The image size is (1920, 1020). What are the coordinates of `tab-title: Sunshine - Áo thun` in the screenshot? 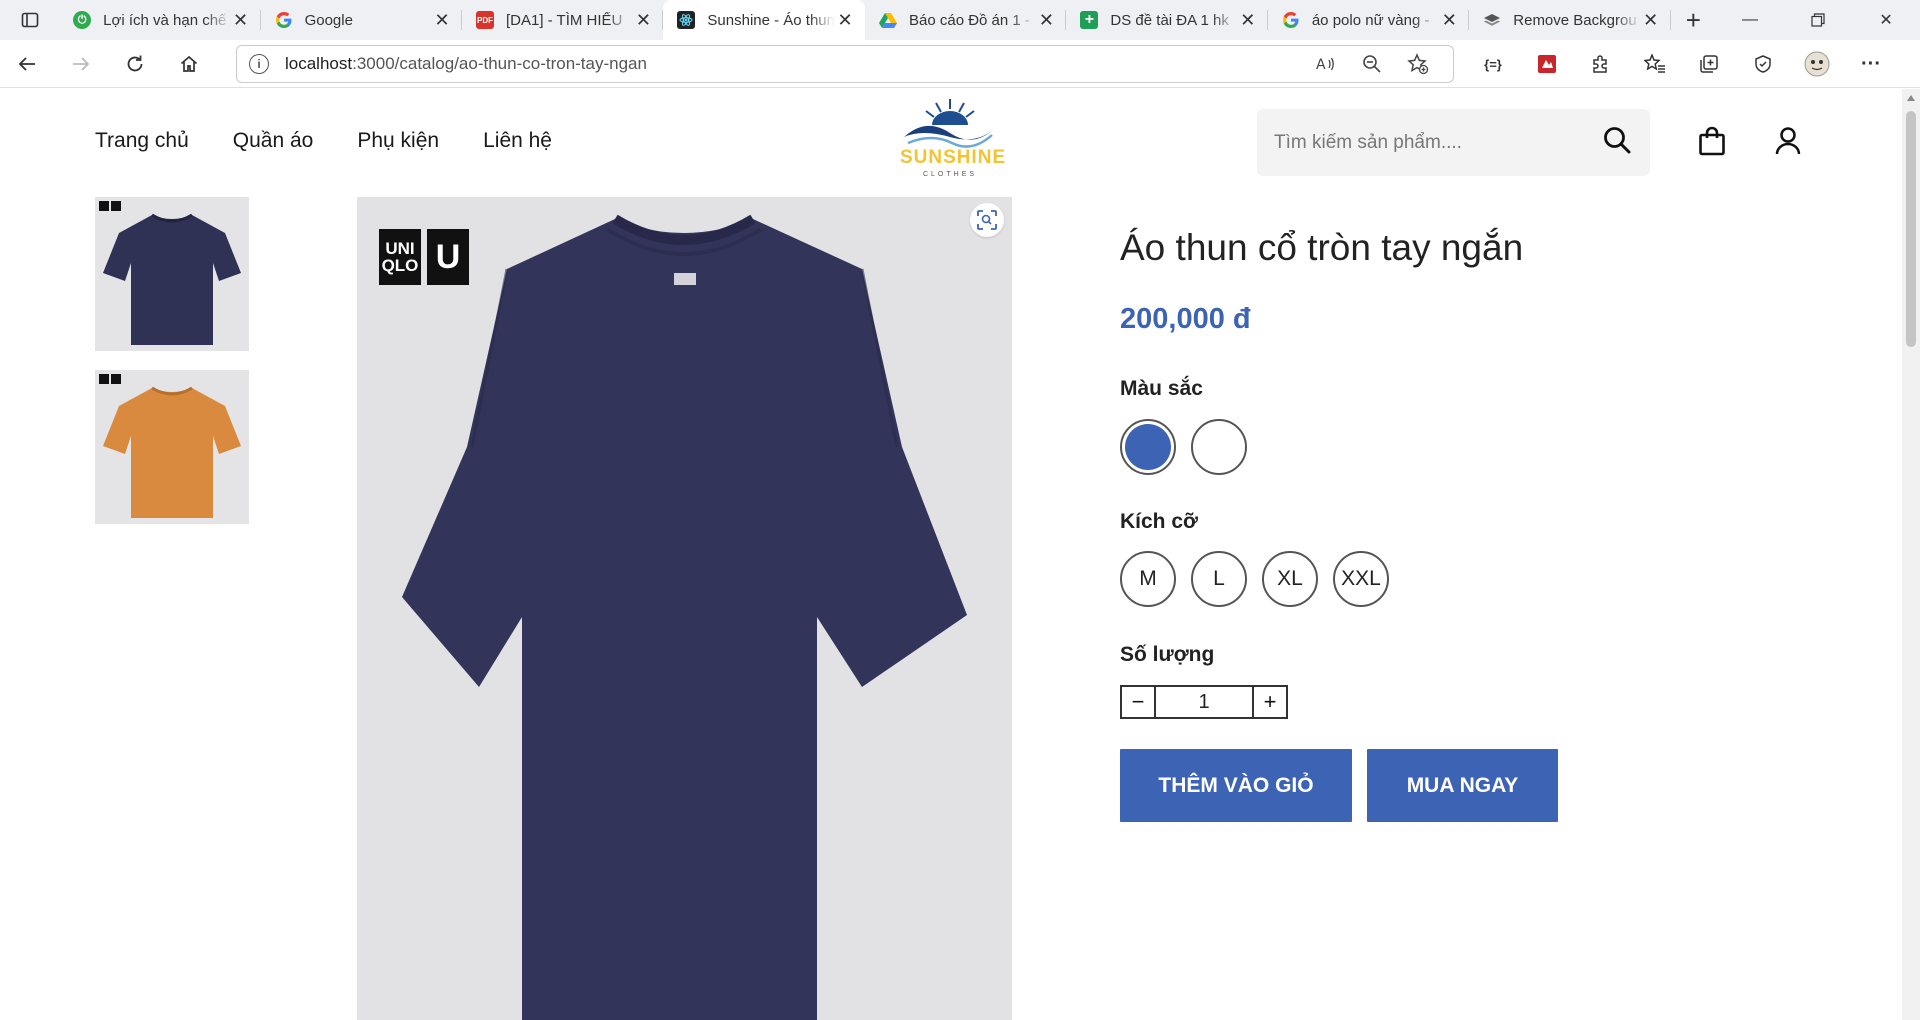 It's located at (771, 20).